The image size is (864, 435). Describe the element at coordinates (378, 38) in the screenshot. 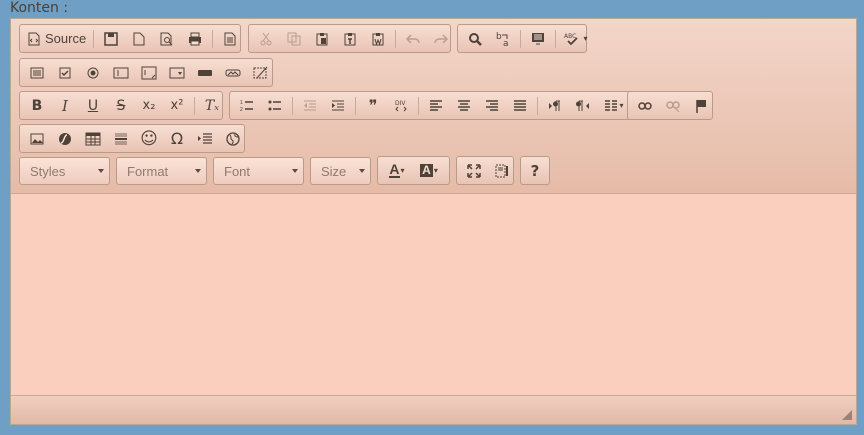

I see `paste-word-button` at that location.